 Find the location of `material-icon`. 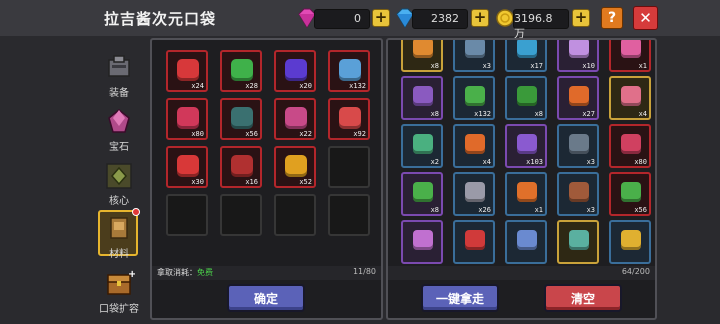

material-icon is located at coordinates (119, 228).